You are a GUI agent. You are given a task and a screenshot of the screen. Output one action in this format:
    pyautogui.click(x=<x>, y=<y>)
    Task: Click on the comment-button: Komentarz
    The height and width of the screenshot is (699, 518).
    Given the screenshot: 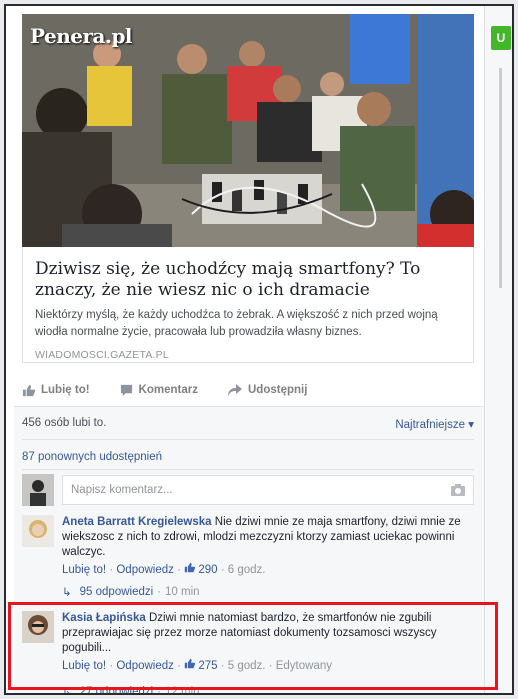 What is the action you would take?
    pyautogui.click(x=159, y=390)
    